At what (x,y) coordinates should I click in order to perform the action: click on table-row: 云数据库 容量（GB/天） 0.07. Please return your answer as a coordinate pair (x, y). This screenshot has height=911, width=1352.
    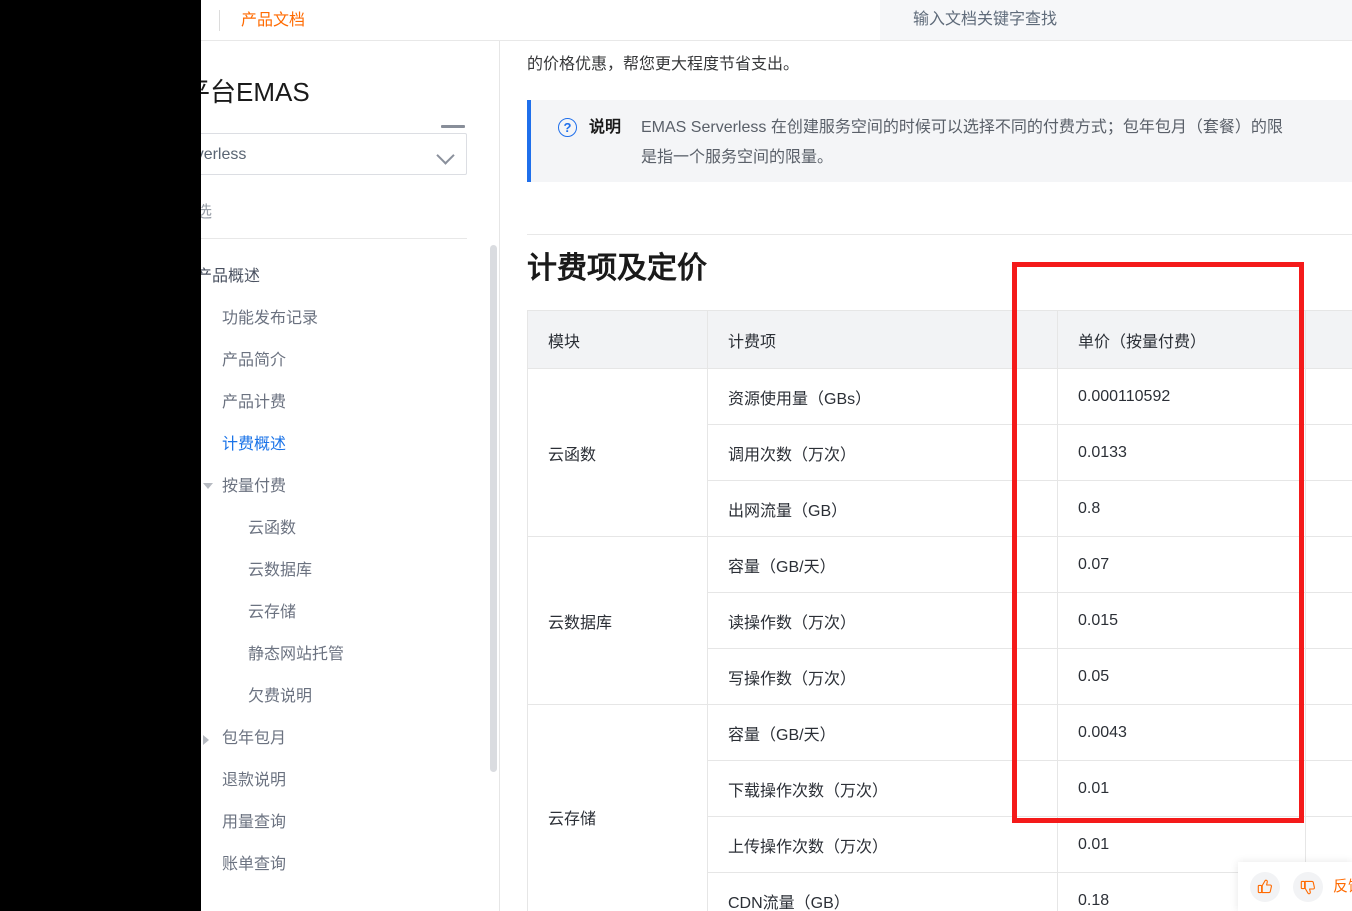
    Looking at the image, I should click on (939, 620).